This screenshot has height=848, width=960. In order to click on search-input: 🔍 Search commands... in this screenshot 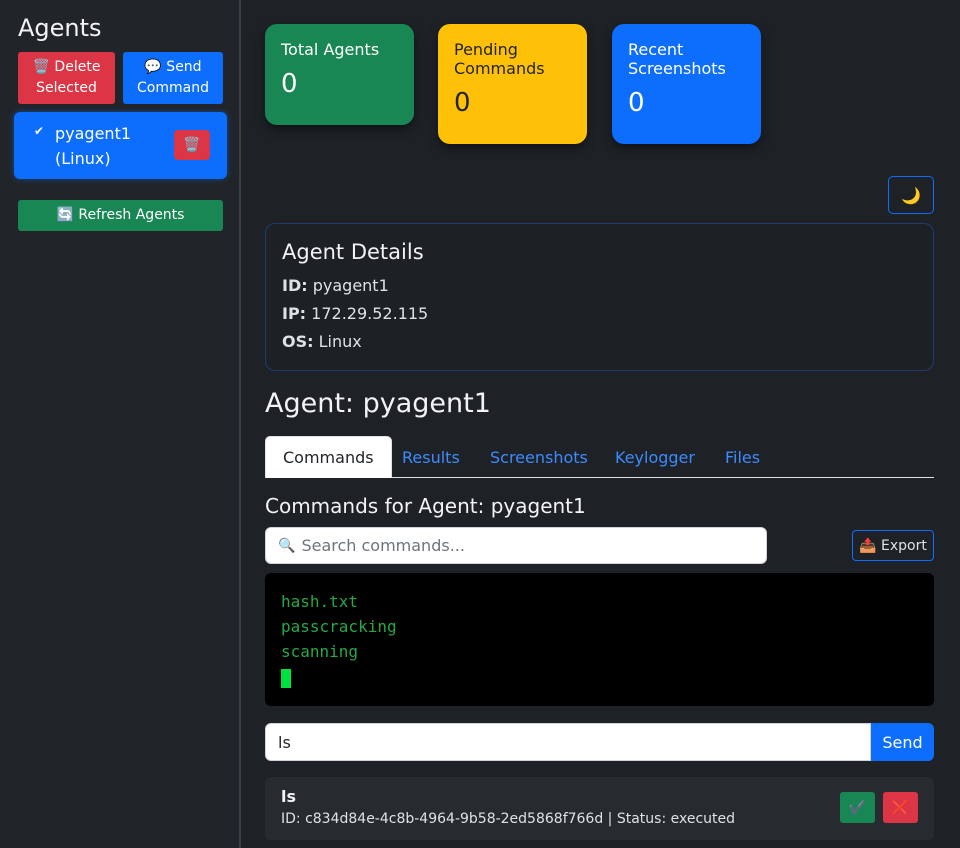, I will do `click(516, 545)`.